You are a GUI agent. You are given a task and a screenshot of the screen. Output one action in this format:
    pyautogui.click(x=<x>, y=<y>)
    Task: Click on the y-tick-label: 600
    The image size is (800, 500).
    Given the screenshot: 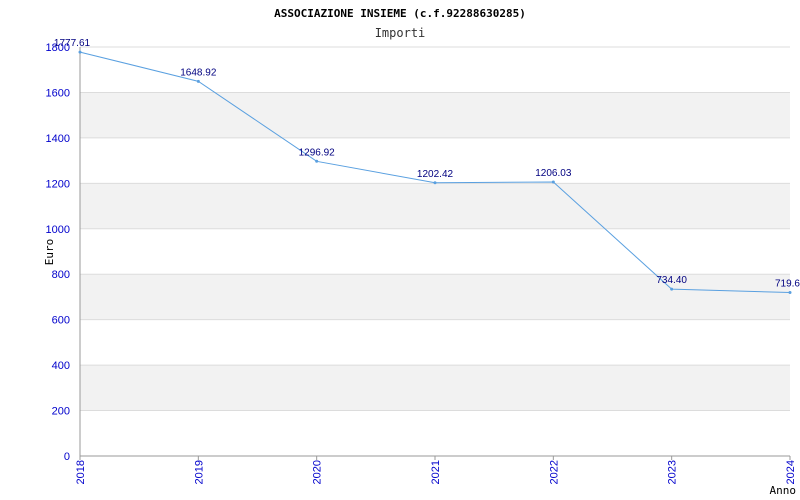 What is the action you would take?
    pyautogui.click(x=61, y=321)
    